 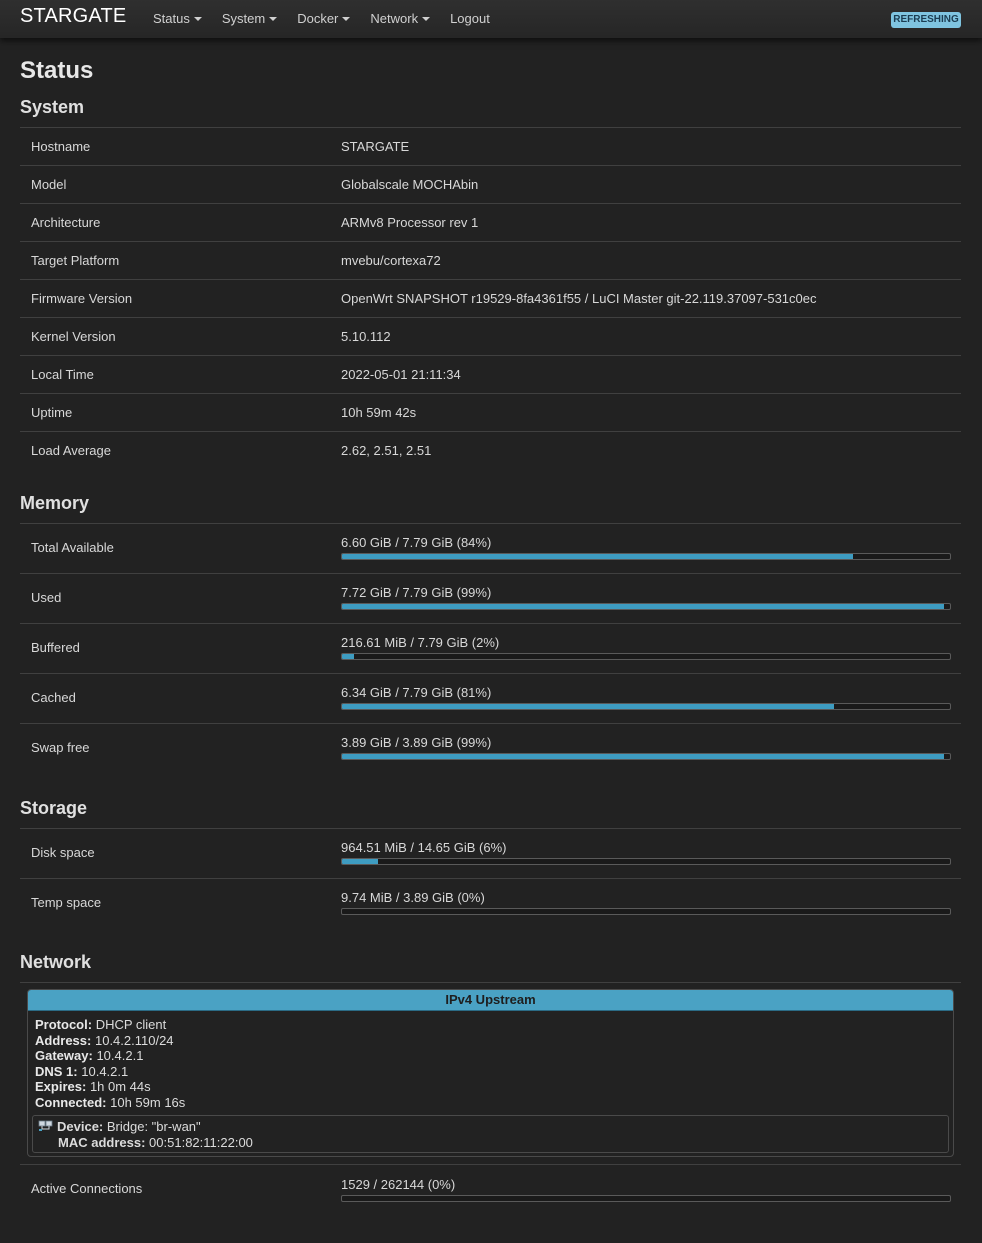 What do you see at coordinates (490, 184) in the screenshot?
I see `table-row: Model Globalscale MOCHAbin` at bounding box center [490, 184].